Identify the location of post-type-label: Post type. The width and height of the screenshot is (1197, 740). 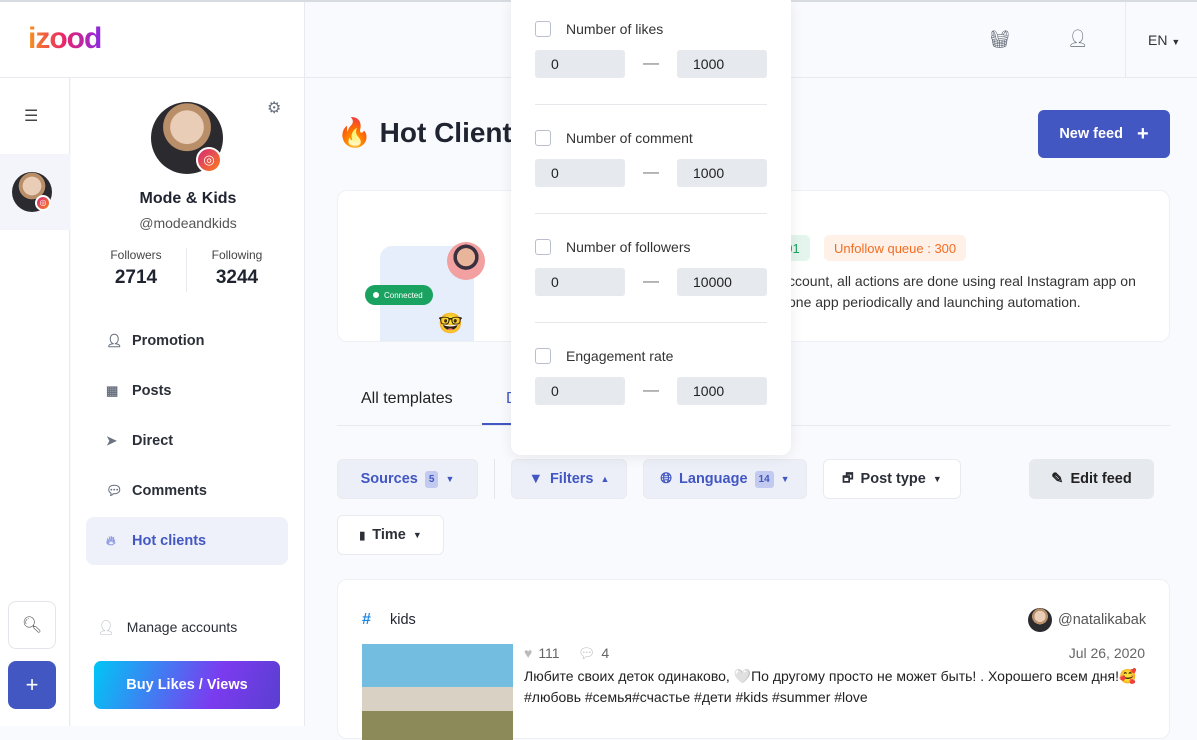
(893, 479).